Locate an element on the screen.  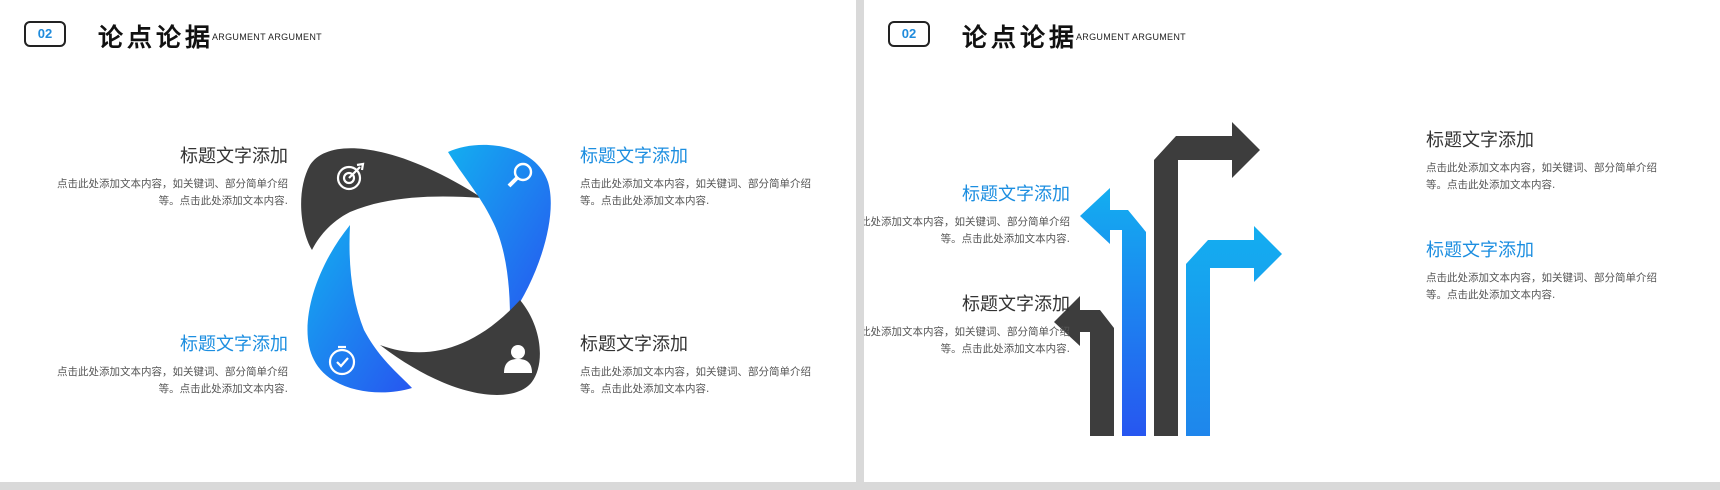
arrow-right-mid is located at coordinates (1234, 331).